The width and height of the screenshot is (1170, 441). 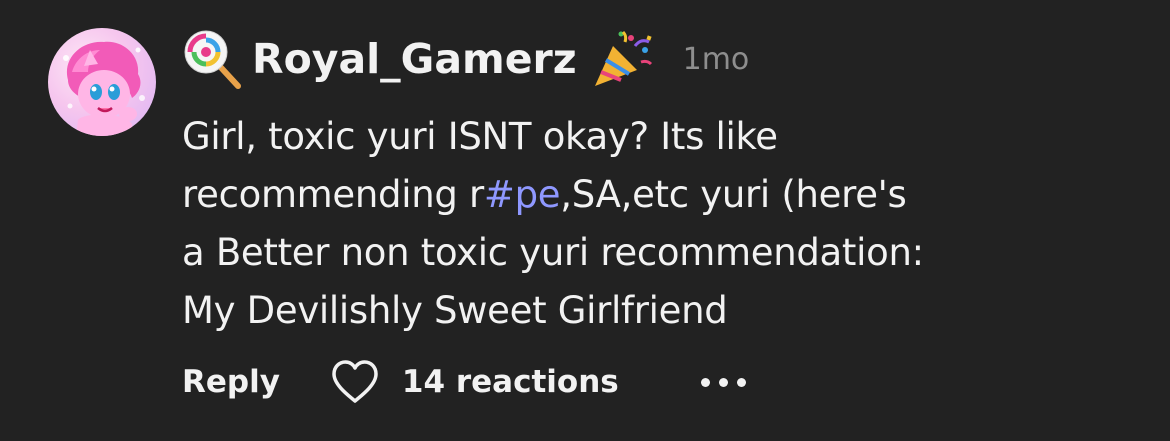 I want to click on comment-header: Royal_Gamerz 1mo, so click(x=465, y=59).